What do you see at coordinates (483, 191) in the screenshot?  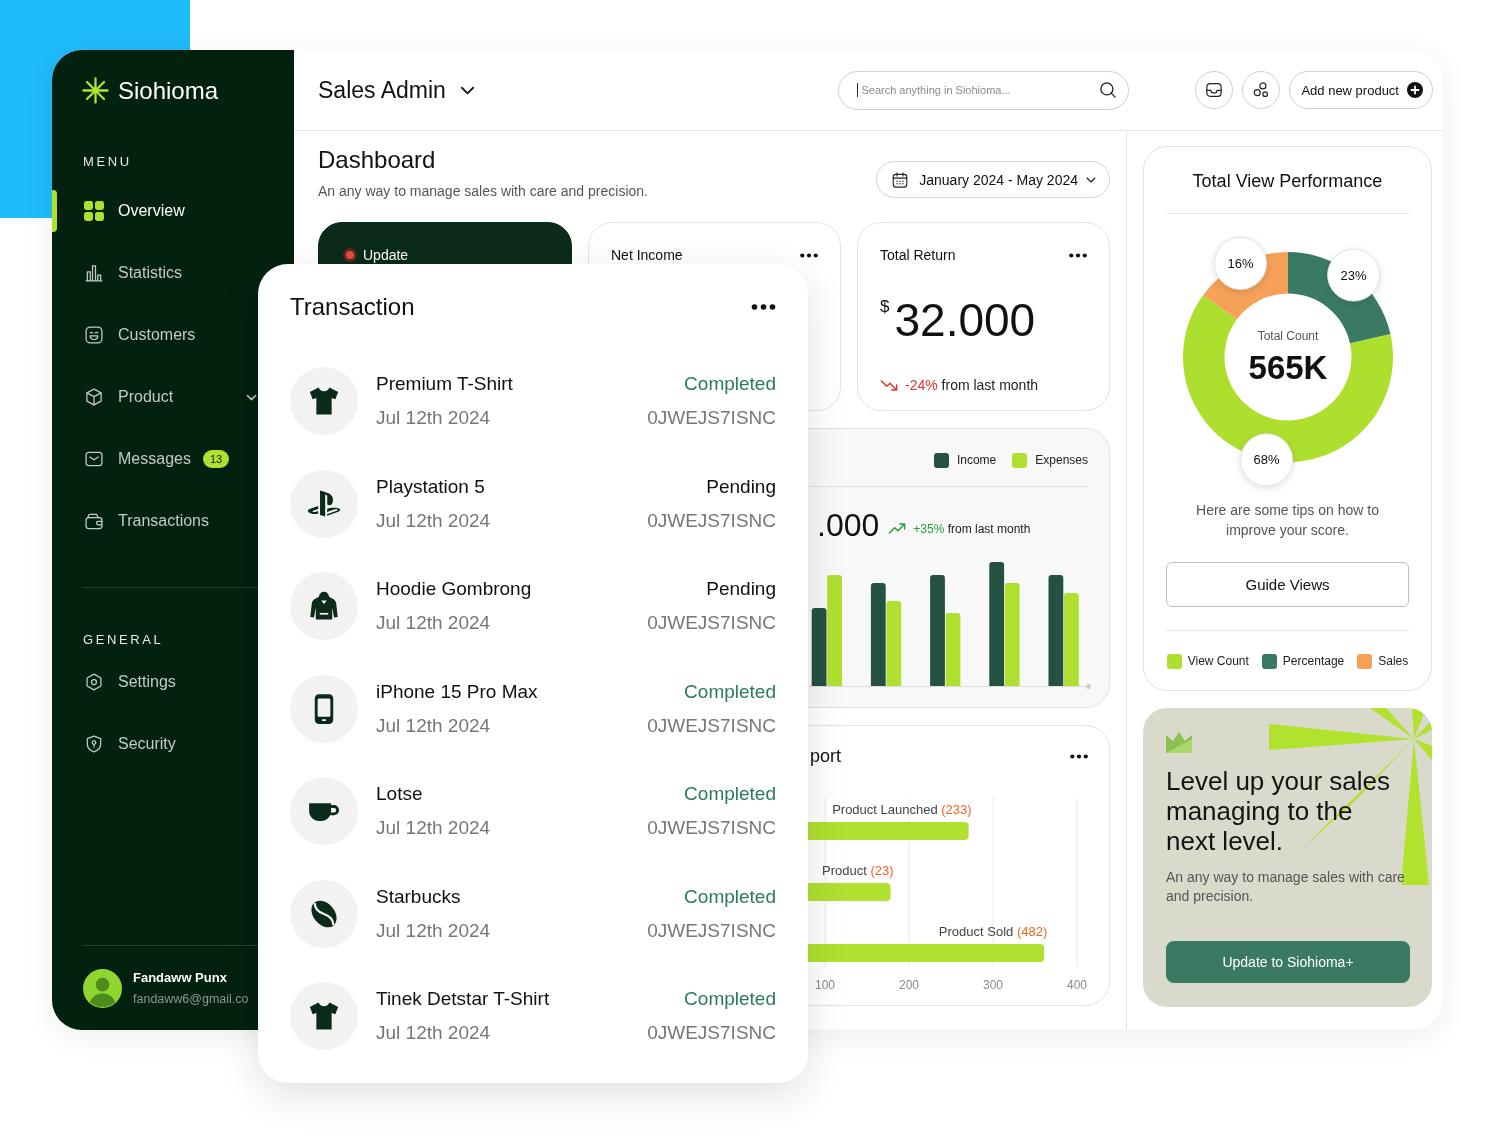 I see `page-subtitle: An any way to manage sales with care and precision.` at bounding box center [483, 191].